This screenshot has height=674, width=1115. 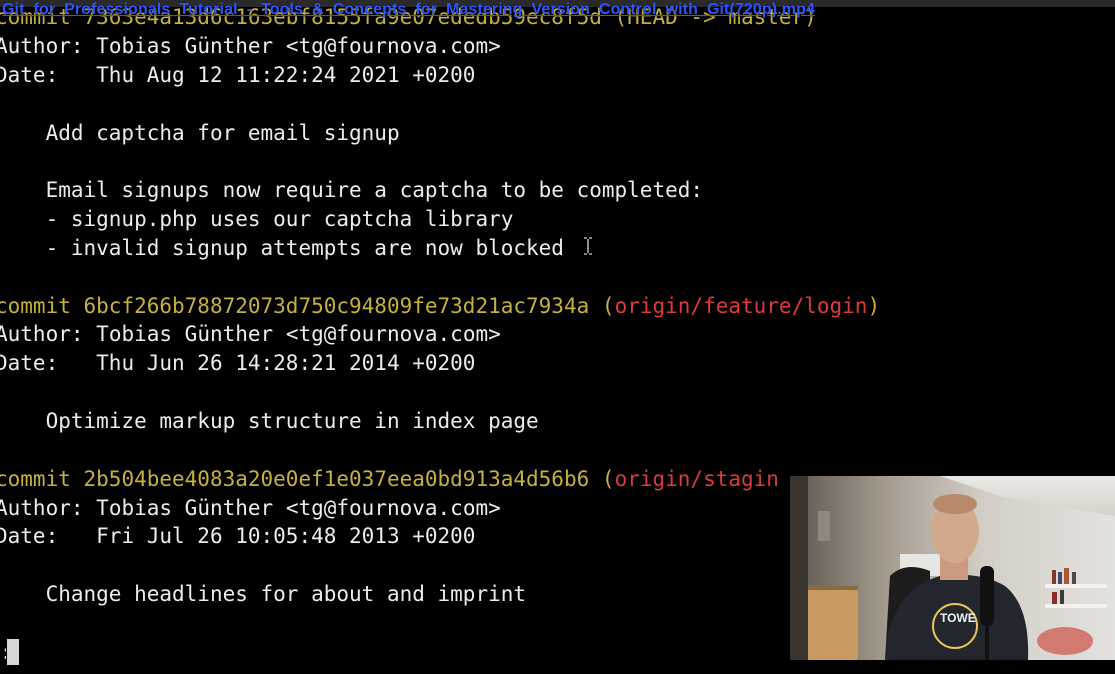 I want to click on webcam-overlay: TOWE, so click(x=952, y=568).